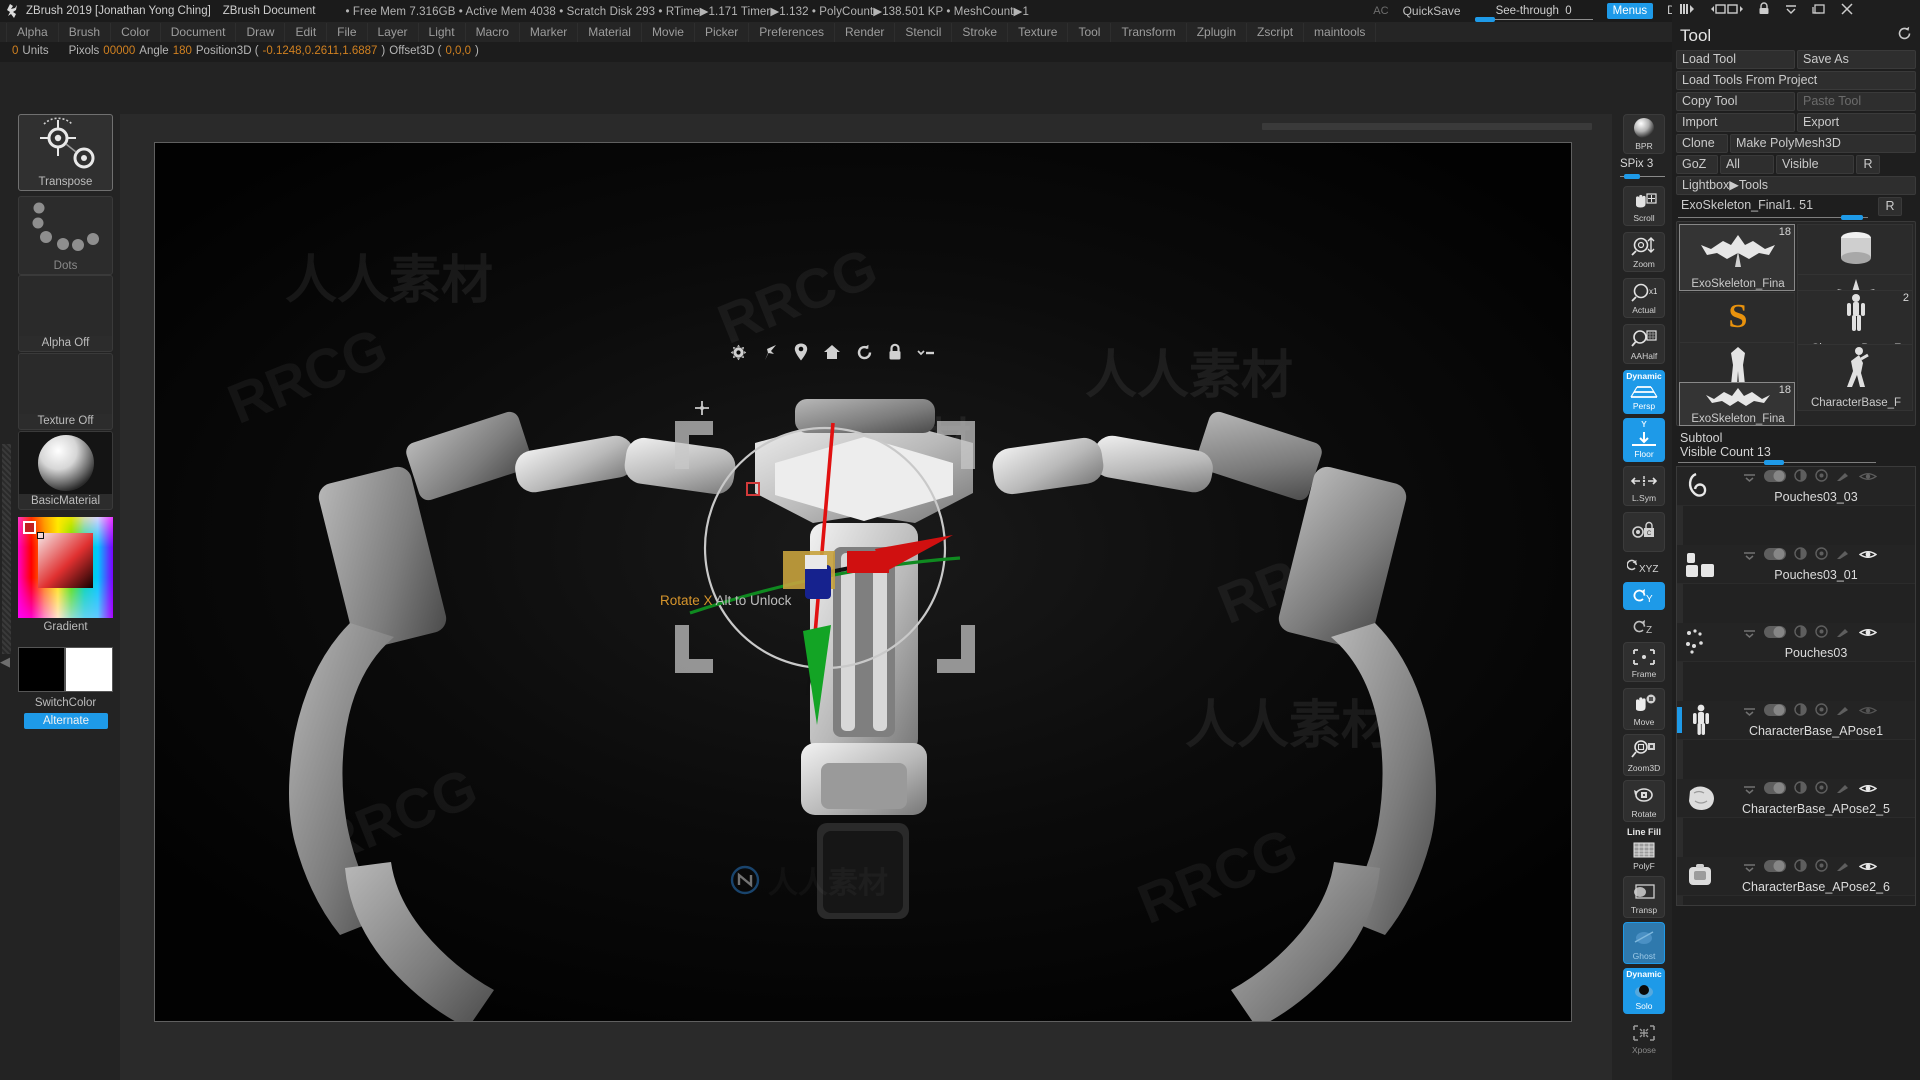 The image size is (1920, 1080). I want to click on goz-visible-button: Visible, so click(1815, 164).